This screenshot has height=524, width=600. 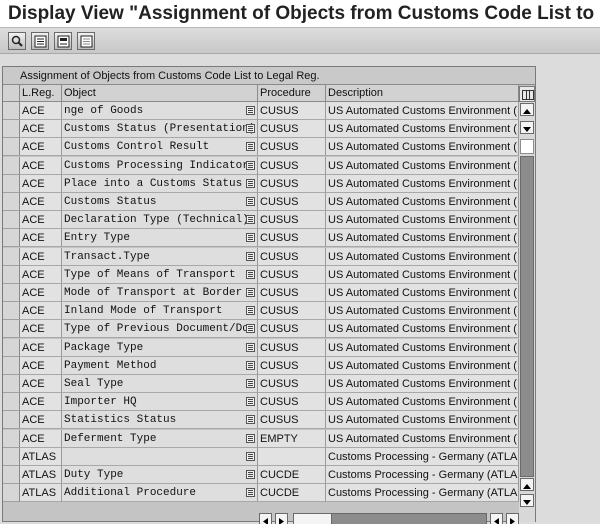 What do you see at coordinates (160, 439) in the screenshot?
I see `cell-object: Deferment Type` at bounding box center [160, 439].